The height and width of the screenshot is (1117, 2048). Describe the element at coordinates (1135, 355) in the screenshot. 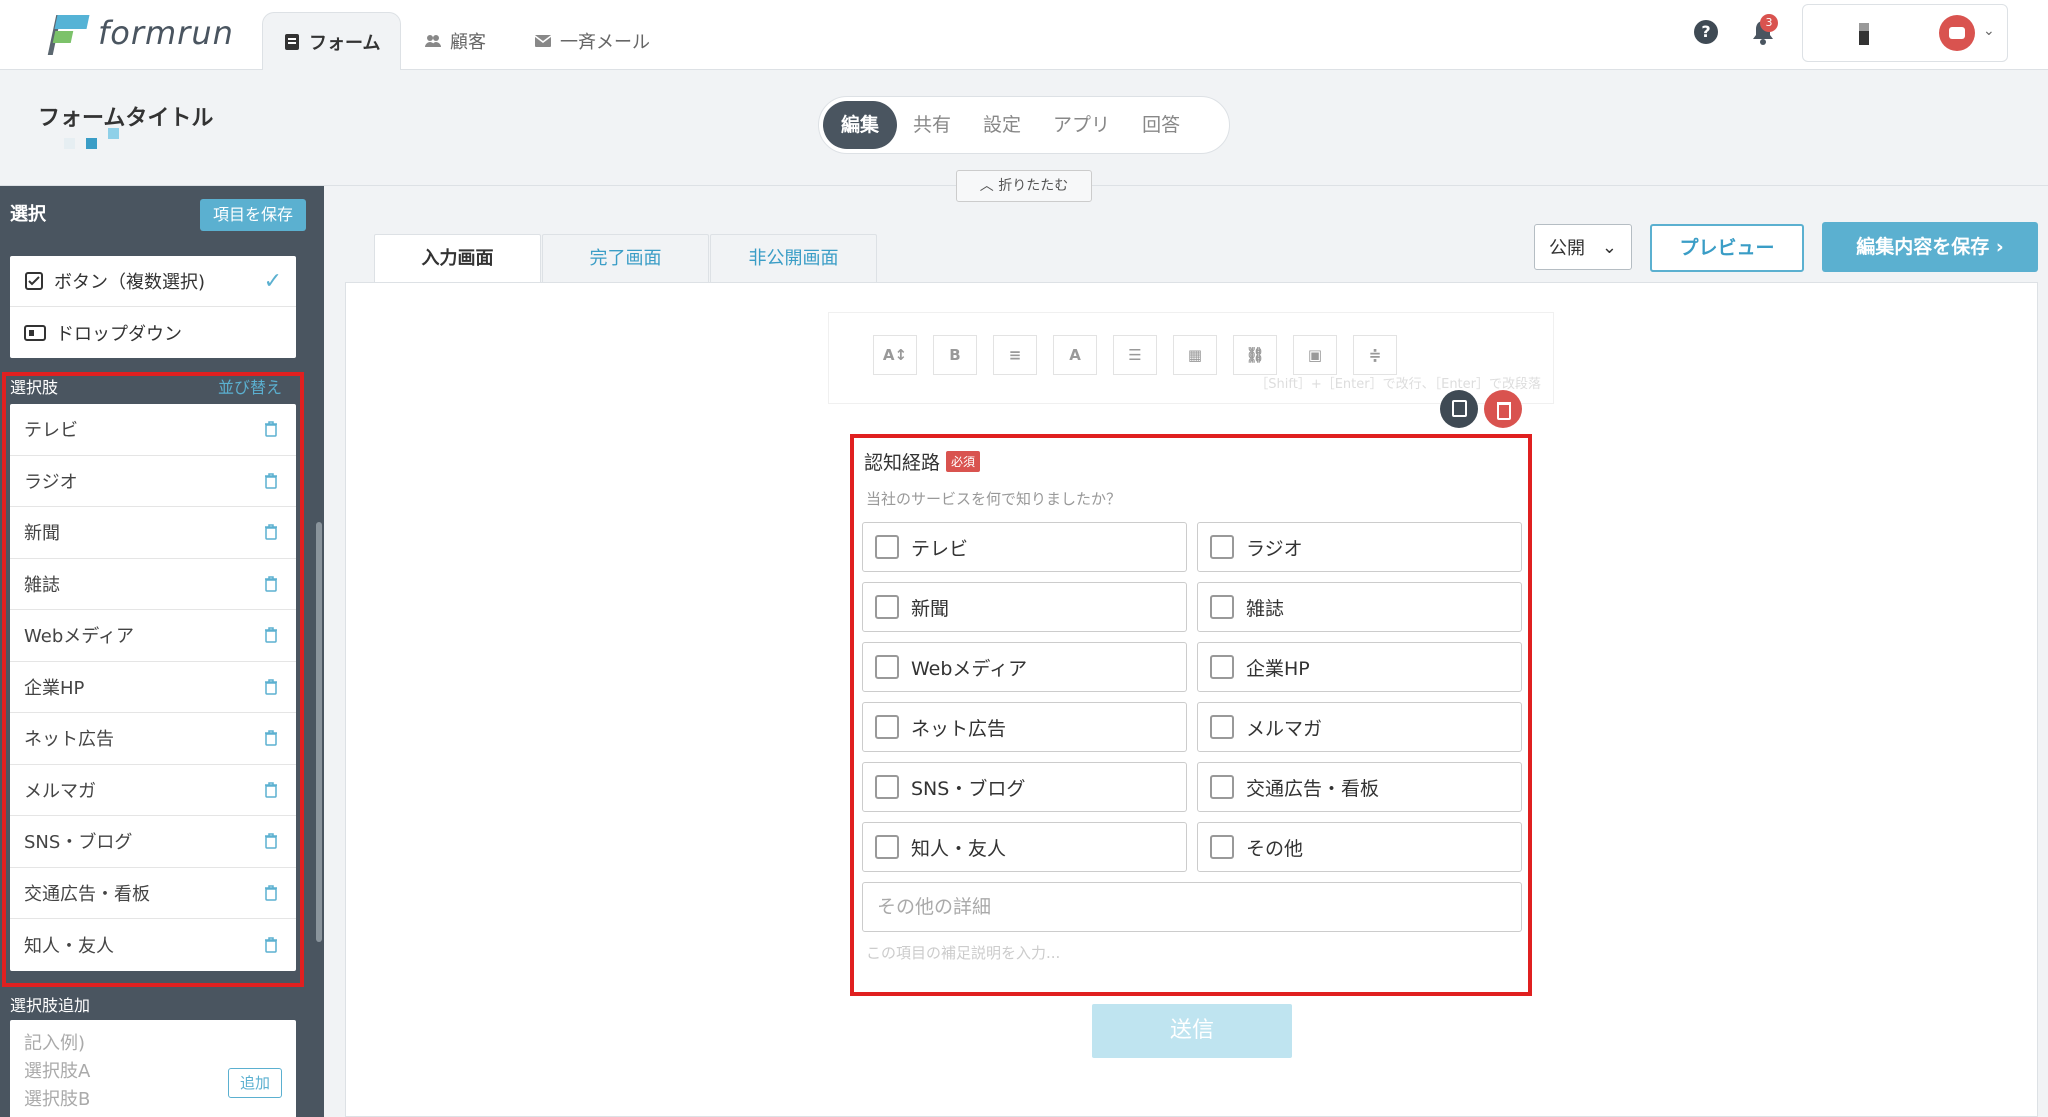

I see `align-icon: ☰` at that location.